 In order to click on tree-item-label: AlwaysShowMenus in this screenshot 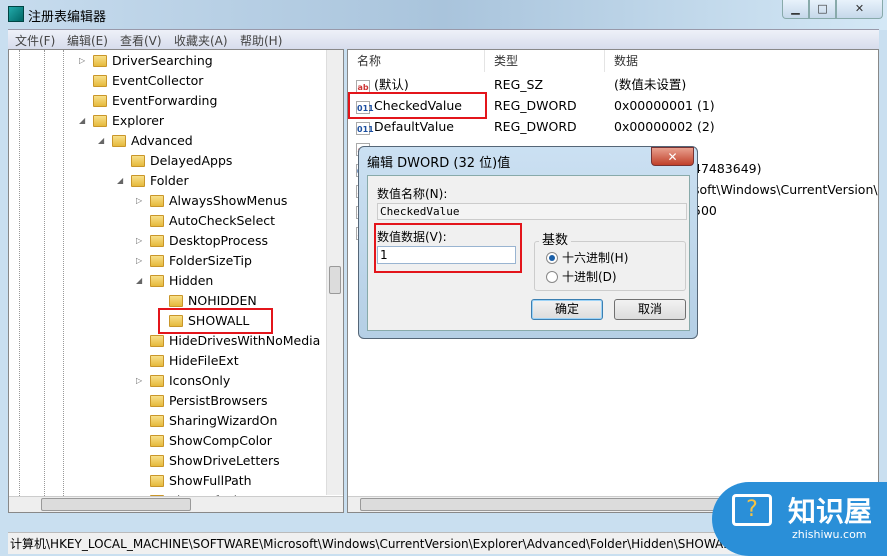, I will do `click(228, 200)`.